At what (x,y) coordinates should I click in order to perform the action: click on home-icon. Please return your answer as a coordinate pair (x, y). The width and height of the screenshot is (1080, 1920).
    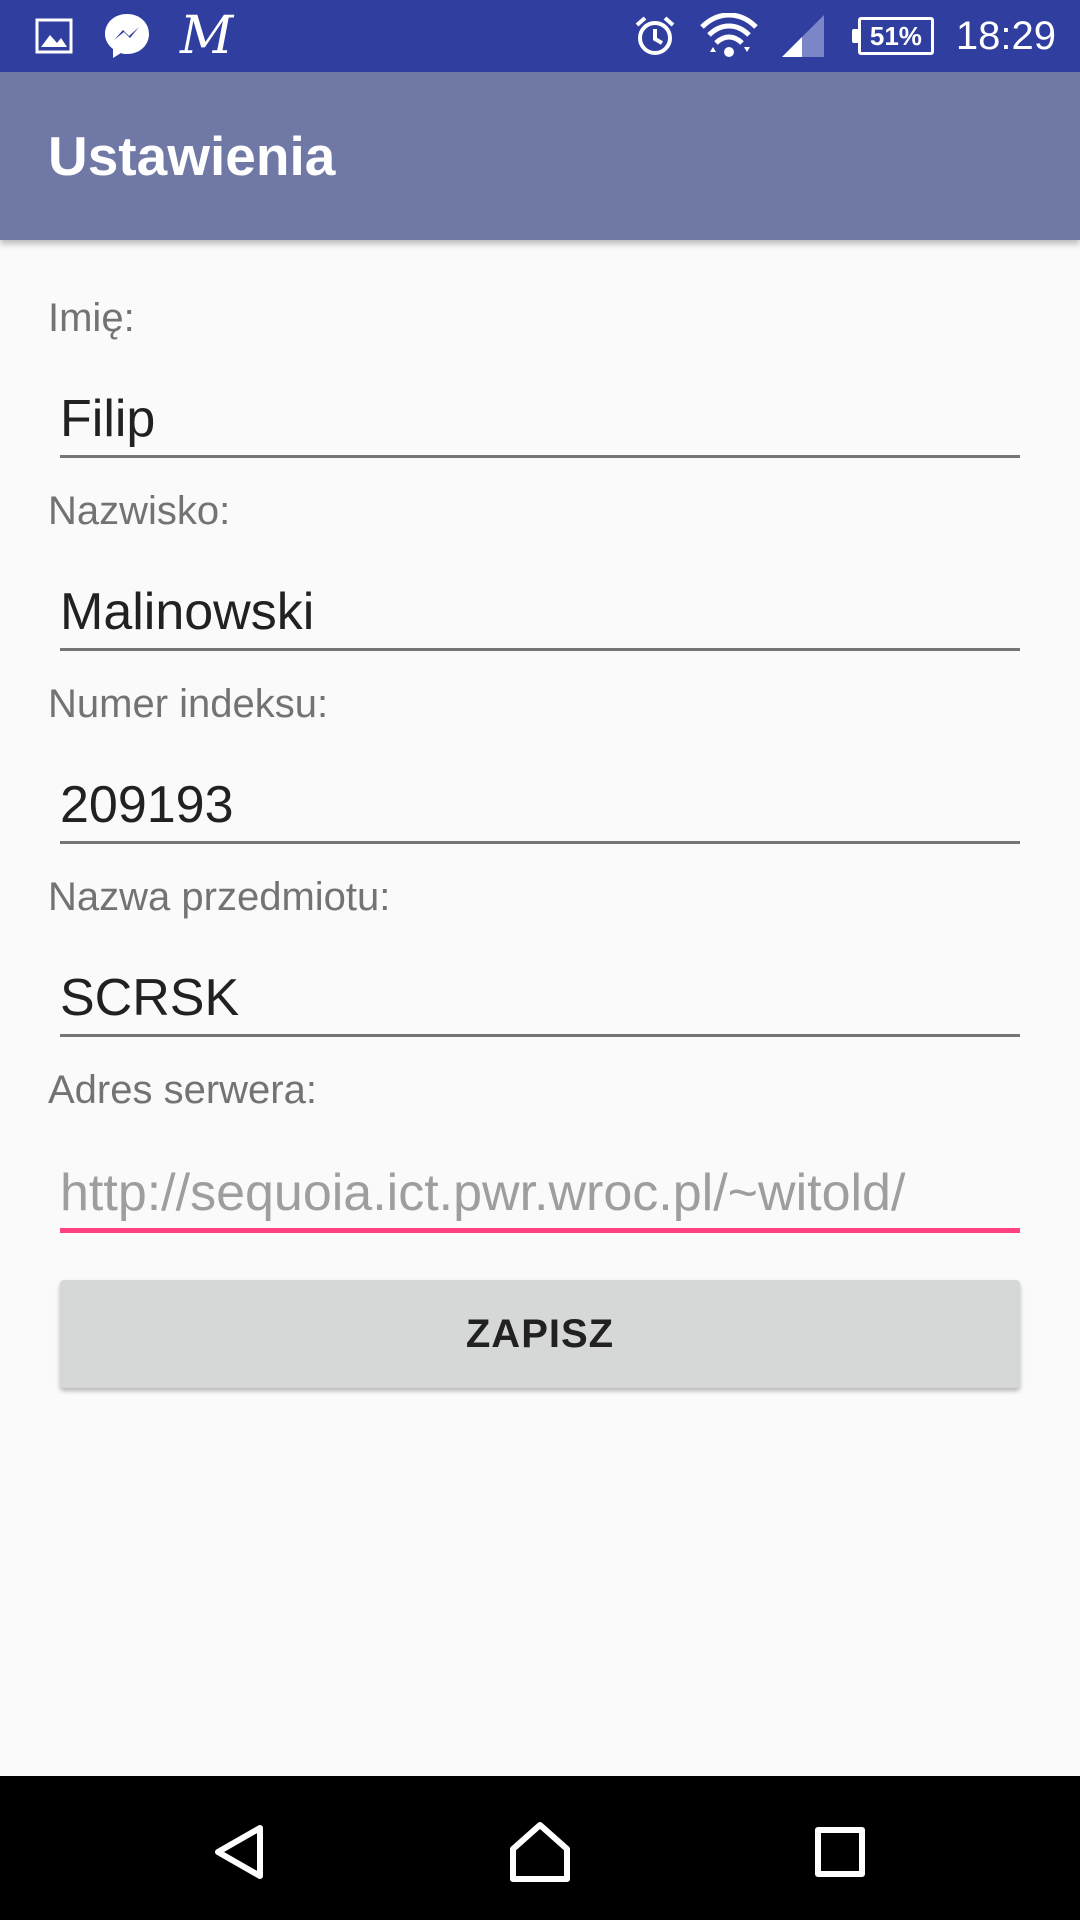
    Looking at the image, I should click on (540, 1852).